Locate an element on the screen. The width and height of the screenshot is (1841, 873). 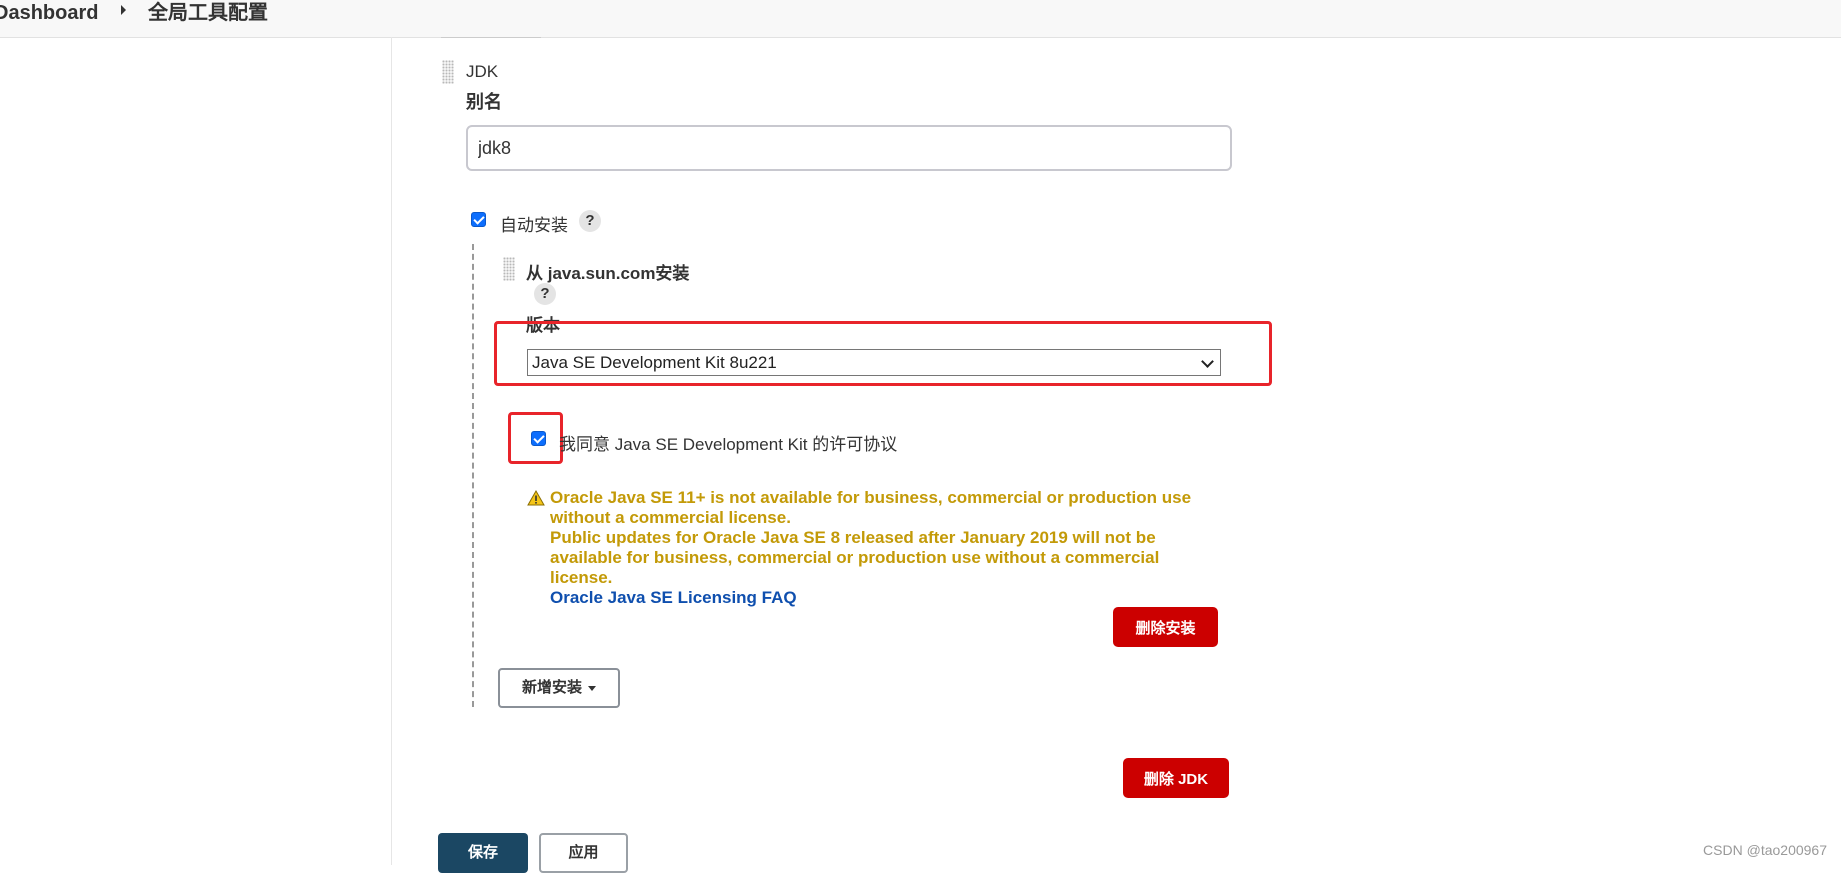
chevron-right-icon is located at coordinates (123, 10).